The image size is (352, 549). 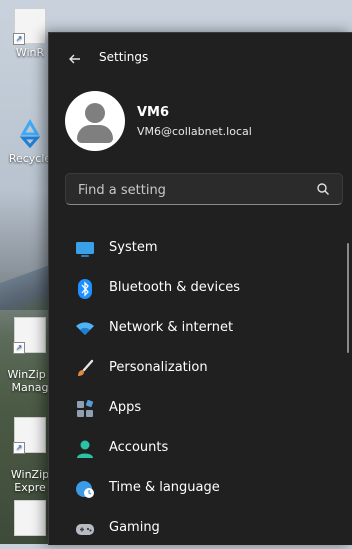 What do you see at coordinates (85, 249) in the screenshot?
I see `system-icon` at bounding box center [85, 249].